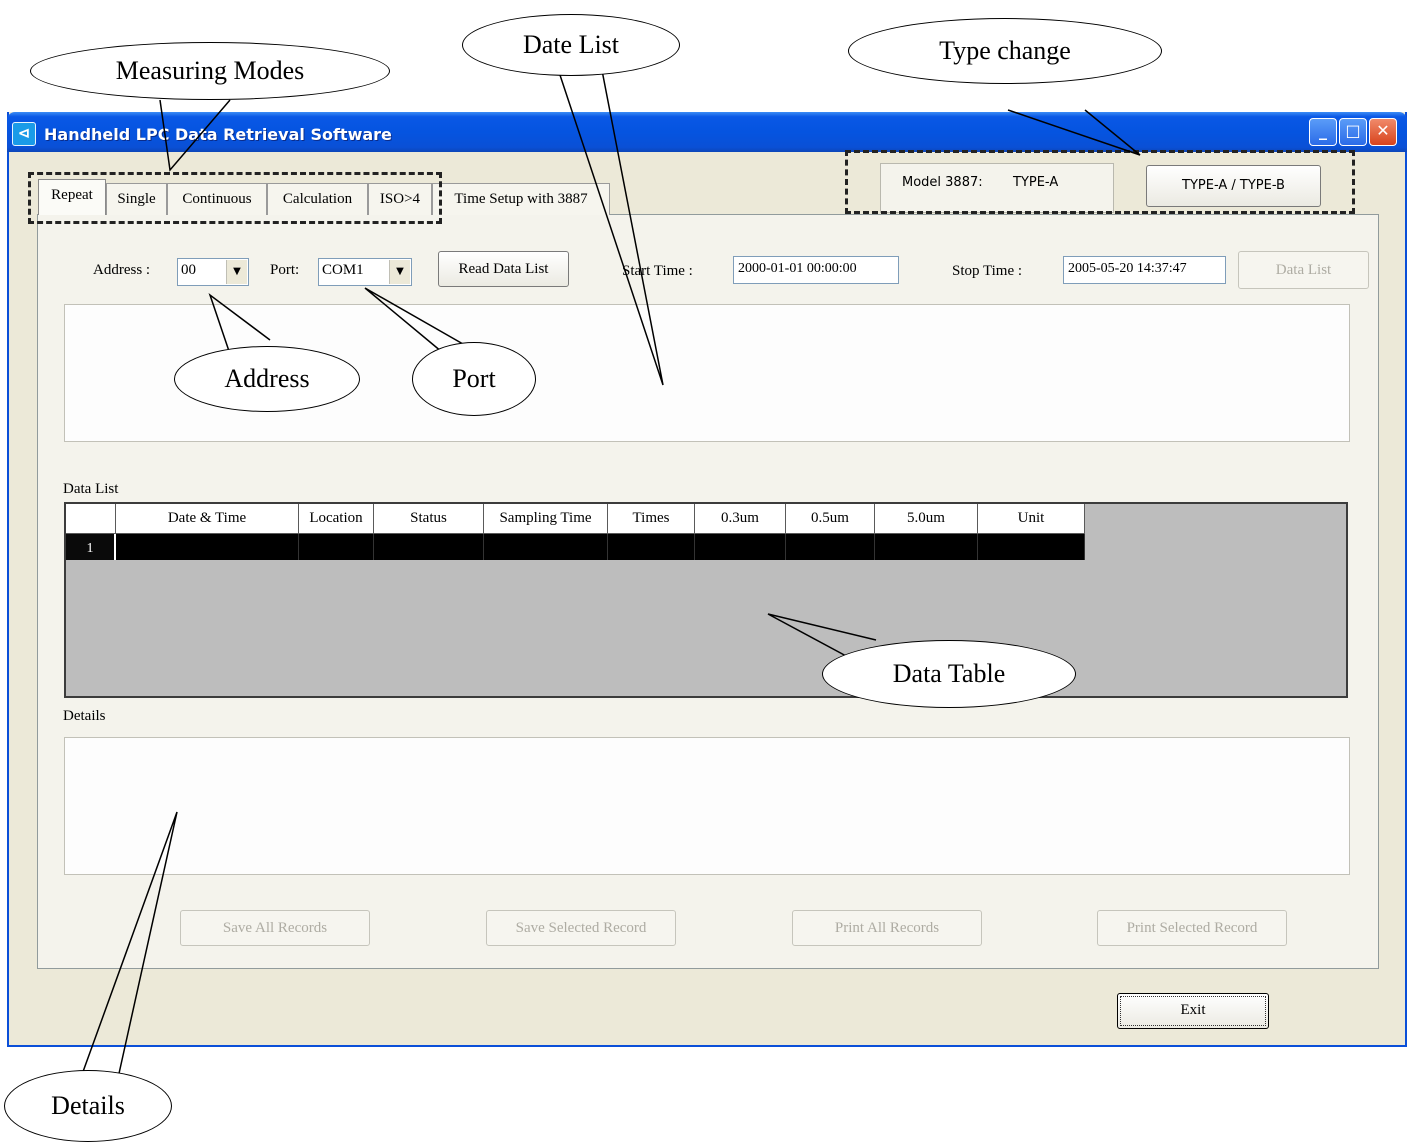 The width and height of the screenshot is (1417, 1148). I want to click on save-all-records-button: Save All Records, so click(275, 928).